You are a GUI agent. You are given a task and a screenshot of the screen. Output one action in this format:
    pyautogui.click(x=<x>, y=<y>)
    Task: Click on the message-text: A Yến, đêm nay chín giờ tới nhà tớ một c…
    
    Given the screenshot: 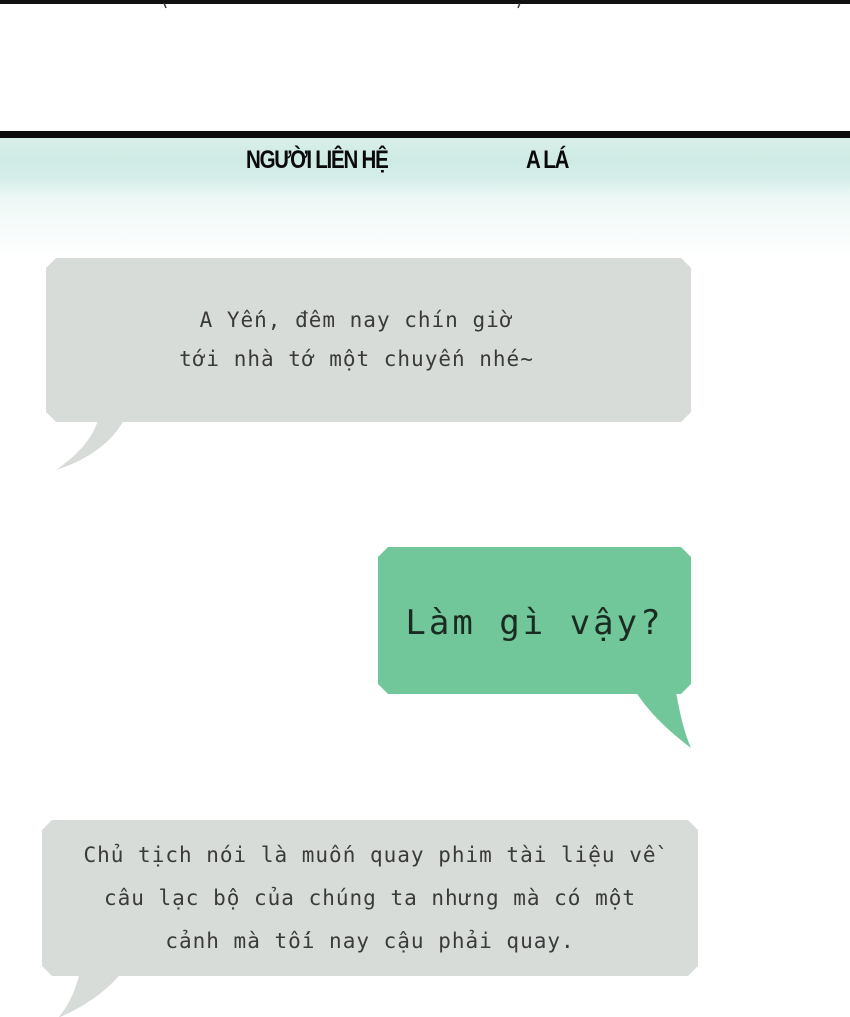 What is the action you would take?
    pyautogui.click(x=356, y=339)
    